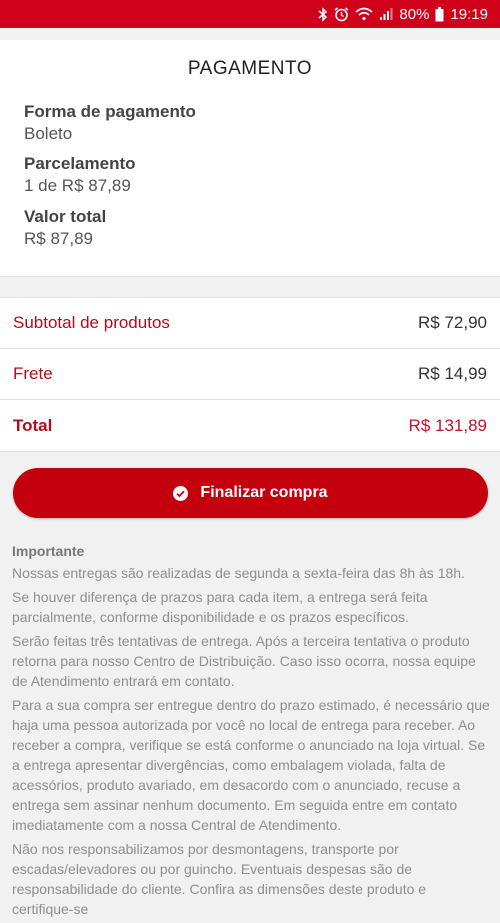  What do you see at coordinates (364, 14) in the screenshot?
I see `wifi-icon` at bounding box center [364, 14].